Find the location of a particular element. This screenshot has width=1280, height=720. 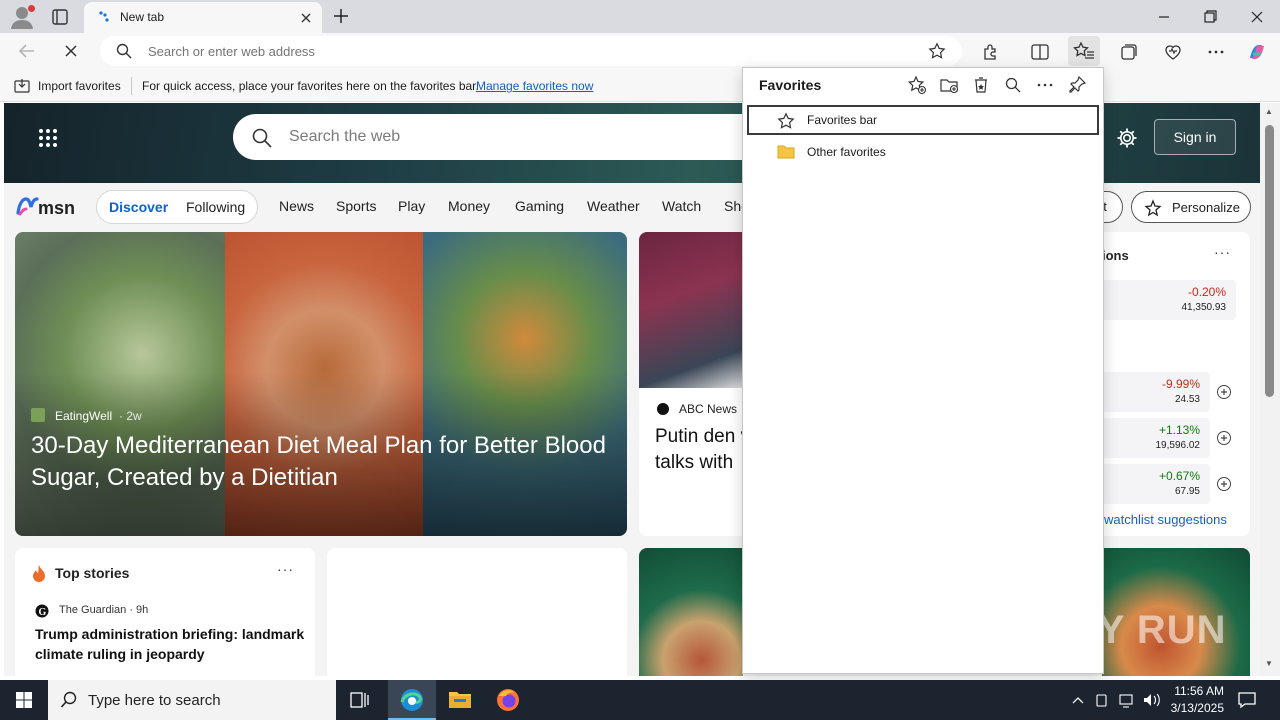

search-icon is located at coordinates (262, 138).